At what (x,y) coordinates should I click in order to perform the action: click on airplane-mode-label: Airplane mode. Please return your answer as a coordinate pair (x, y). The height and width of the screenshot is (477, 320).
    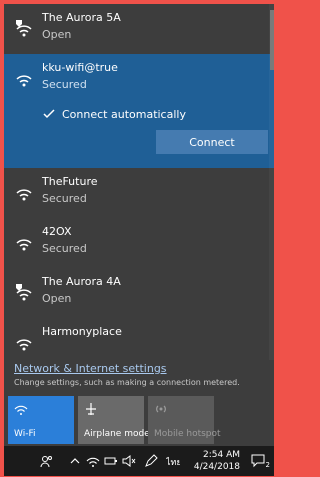
    Looking at the image, I should click on (117, 434).